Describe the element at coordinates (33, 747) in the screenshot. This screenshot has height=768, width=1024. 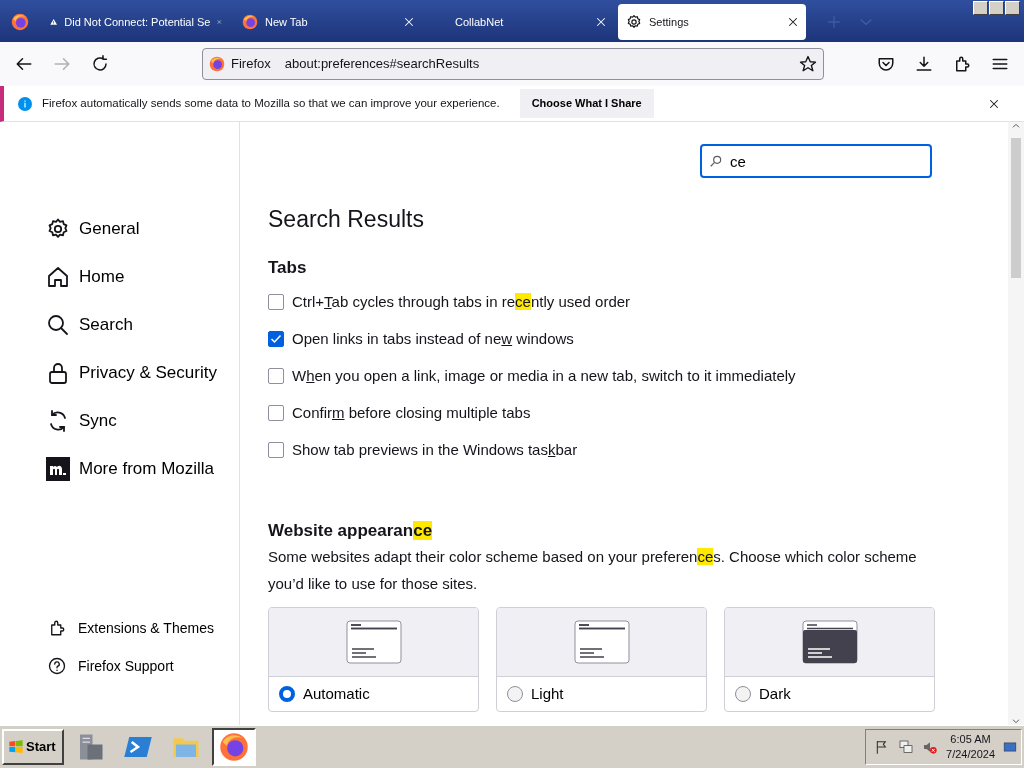
I see `start-button: Start` at that location.